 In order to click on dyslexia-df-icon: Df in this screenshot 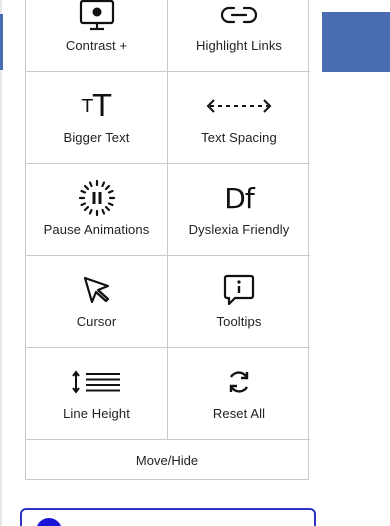, I will do `click(239, 198)`.